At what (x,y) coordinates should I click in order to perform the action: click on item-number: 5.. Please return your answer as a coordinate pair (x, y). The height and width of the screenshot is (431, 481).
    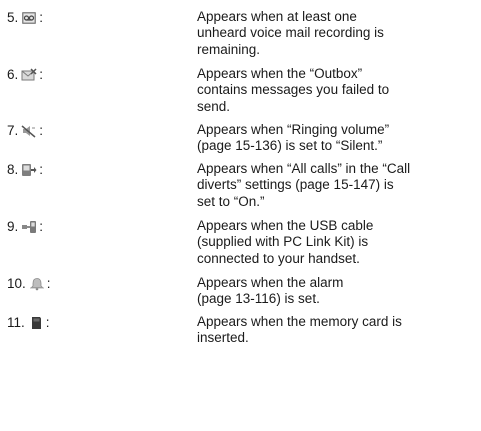
    Looking at the image, I should click on (13, 17).